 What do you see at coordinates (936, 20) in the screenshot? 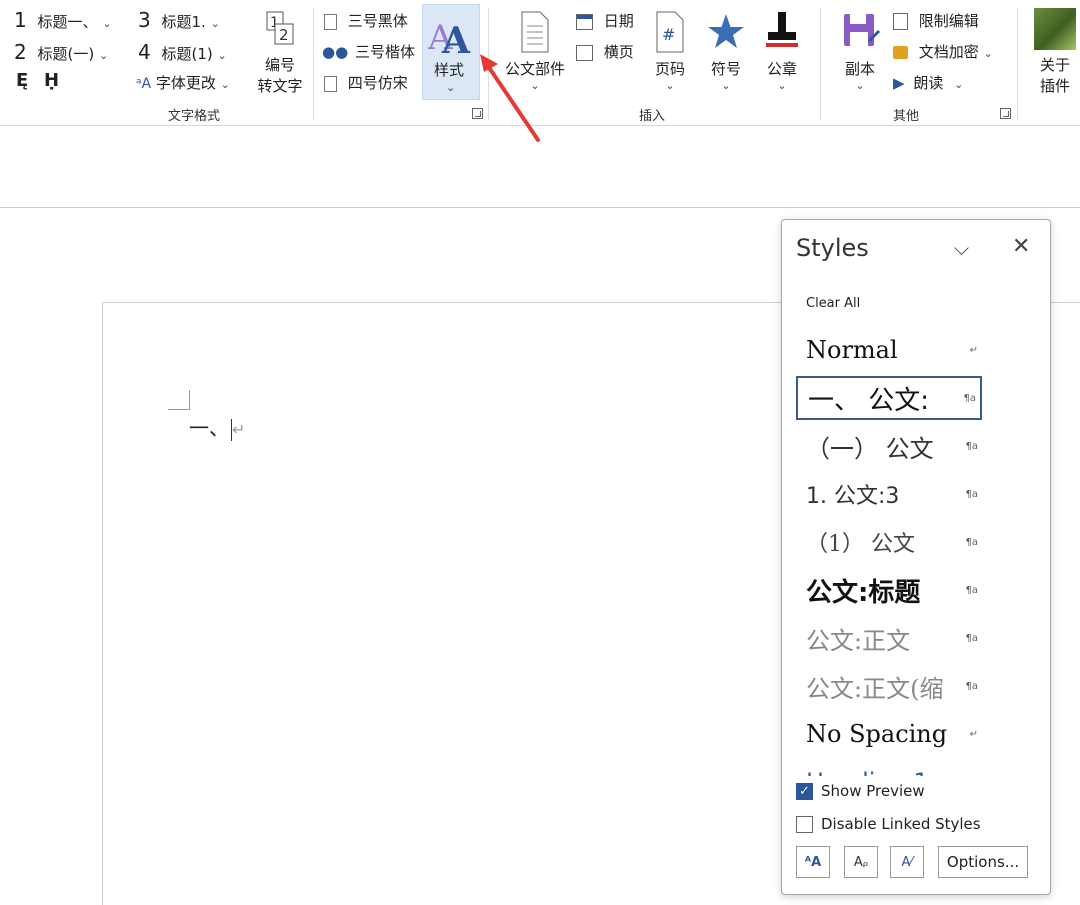
I see `restrict-edit-button: 限制编辑` at bounding box center [936, 20].